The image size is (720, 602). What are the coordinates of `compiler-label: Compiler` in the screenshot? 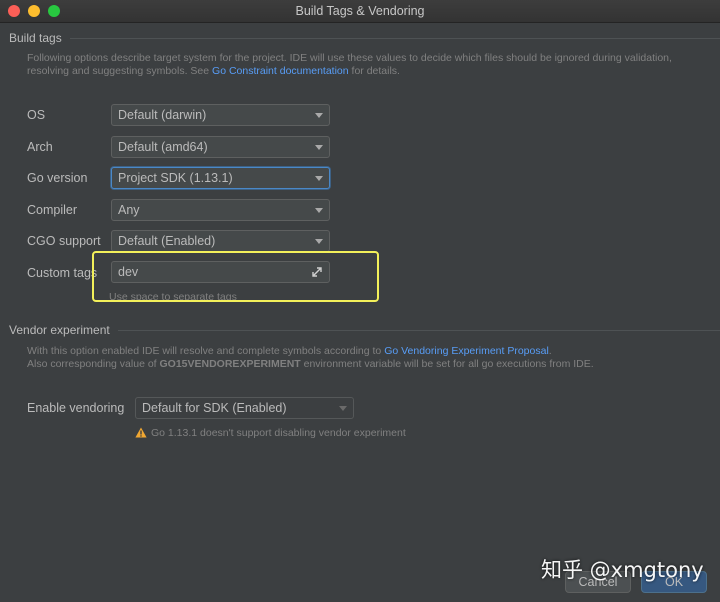 It's located at (52, 210).